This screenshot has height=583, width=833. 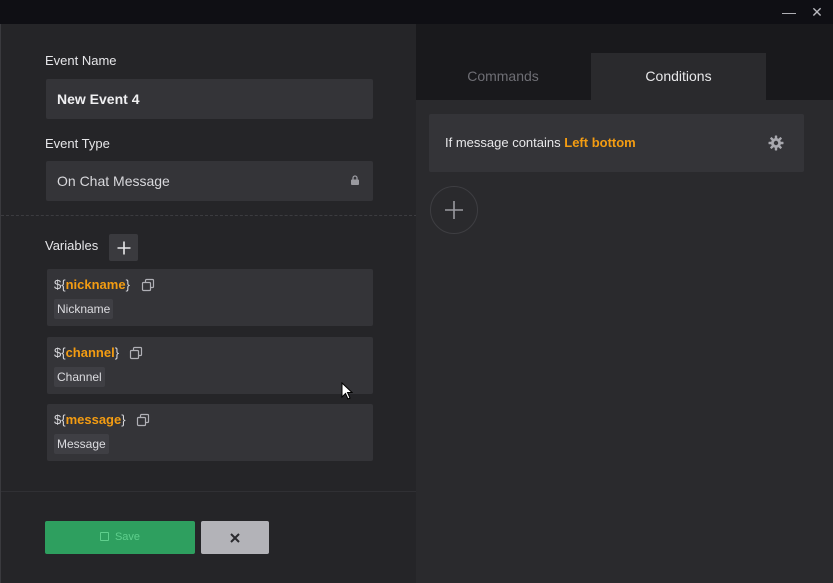 I want to click on variable-token: ${nickname}, so click(x=92, y=284).